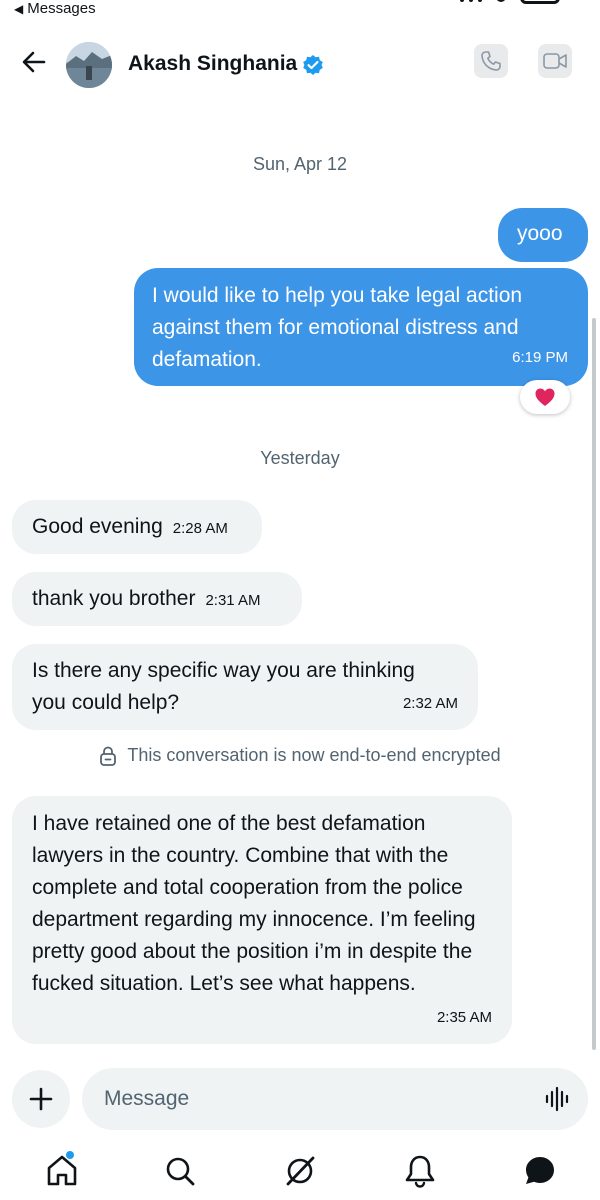  I want to click on status-bar: ◀ Messages, so click(300, 11).